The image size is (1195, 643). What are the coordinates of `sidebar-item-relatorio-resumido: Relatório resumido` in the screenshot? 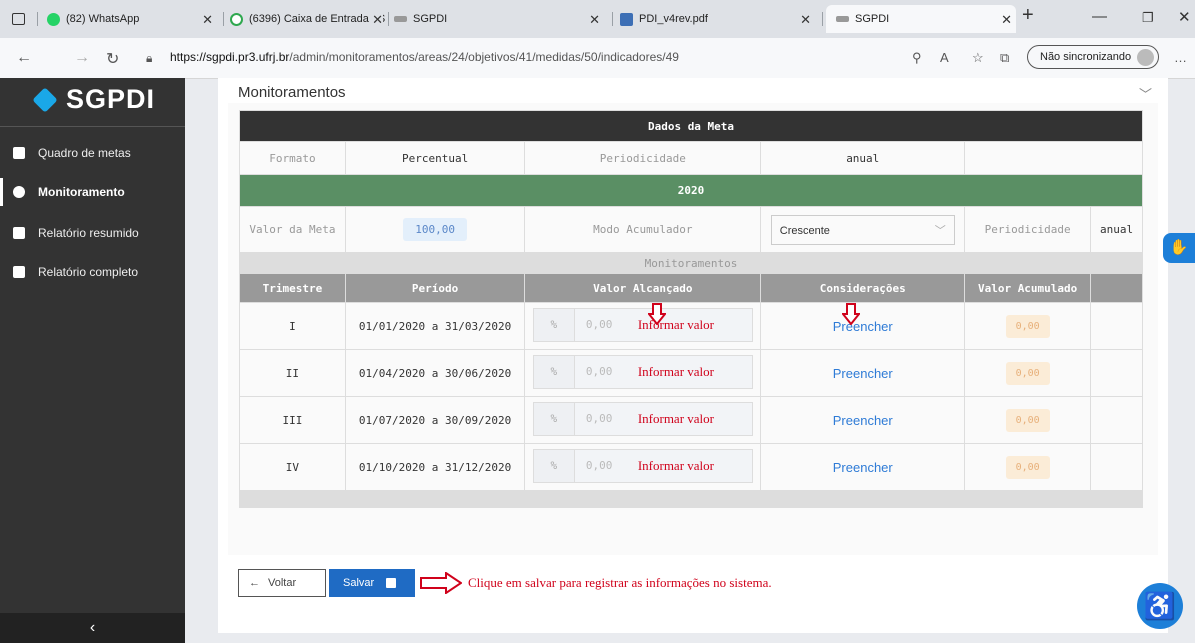 It's located at (92, 233).